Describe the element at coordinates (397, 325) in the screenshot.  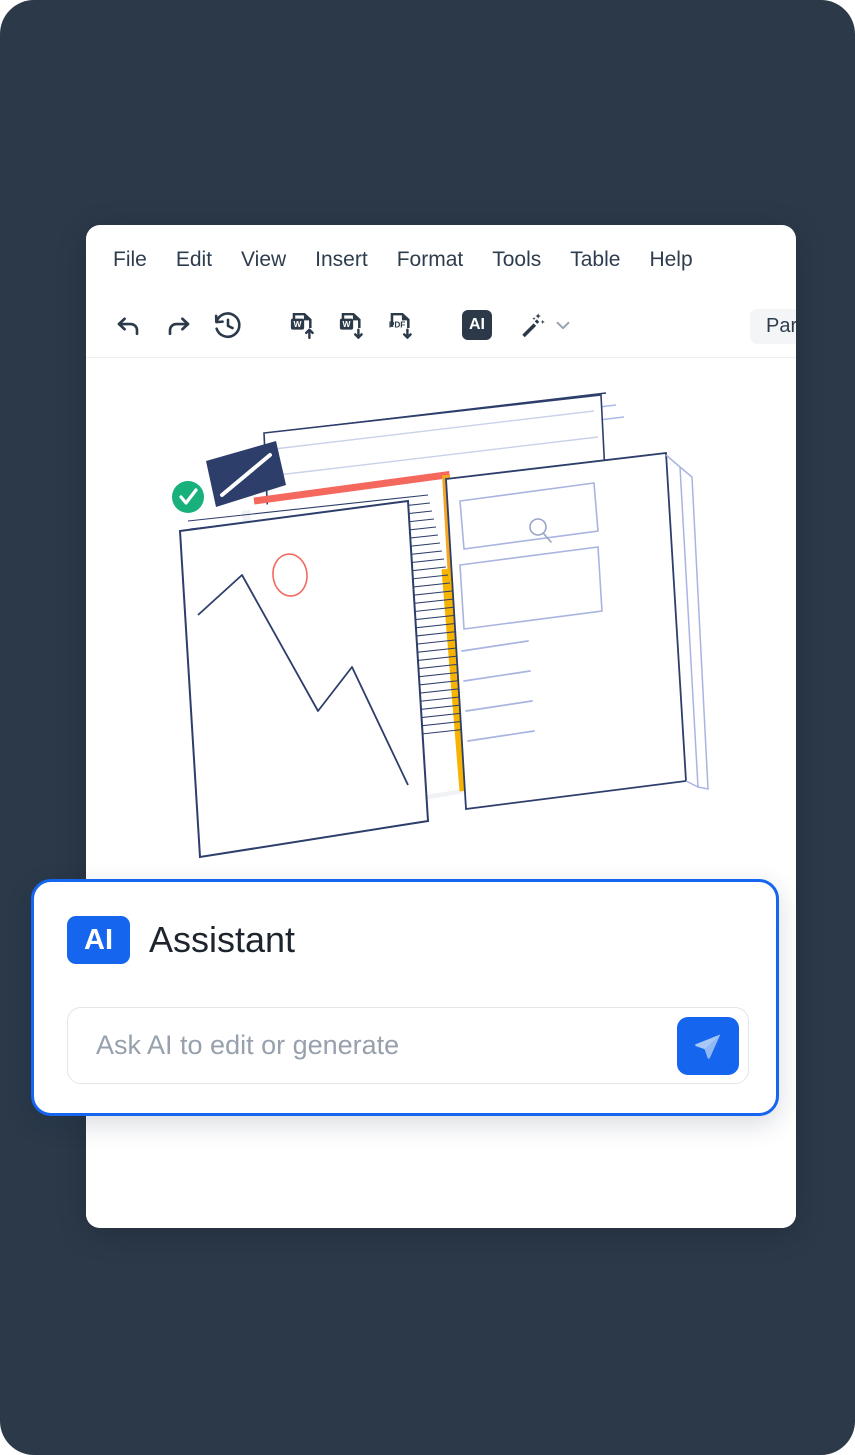
I see `svg-text: PDF` at that location.